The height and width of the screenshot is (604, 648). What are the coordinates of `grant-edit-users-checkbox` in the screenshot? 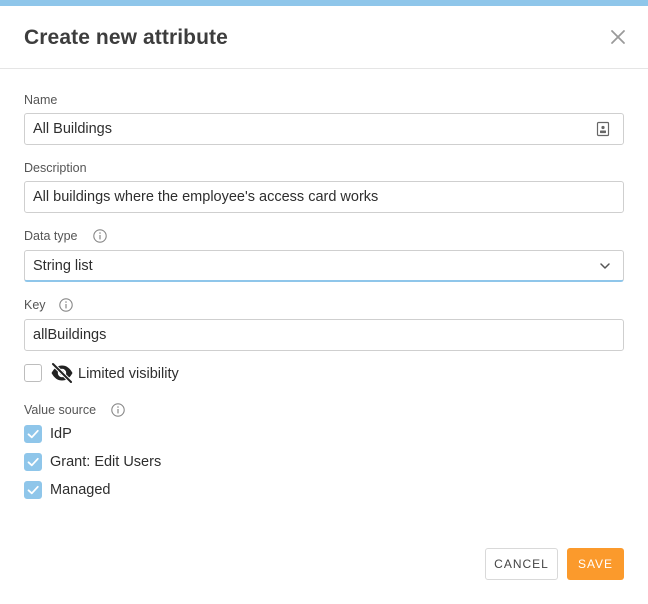 It's located at (33, 462).